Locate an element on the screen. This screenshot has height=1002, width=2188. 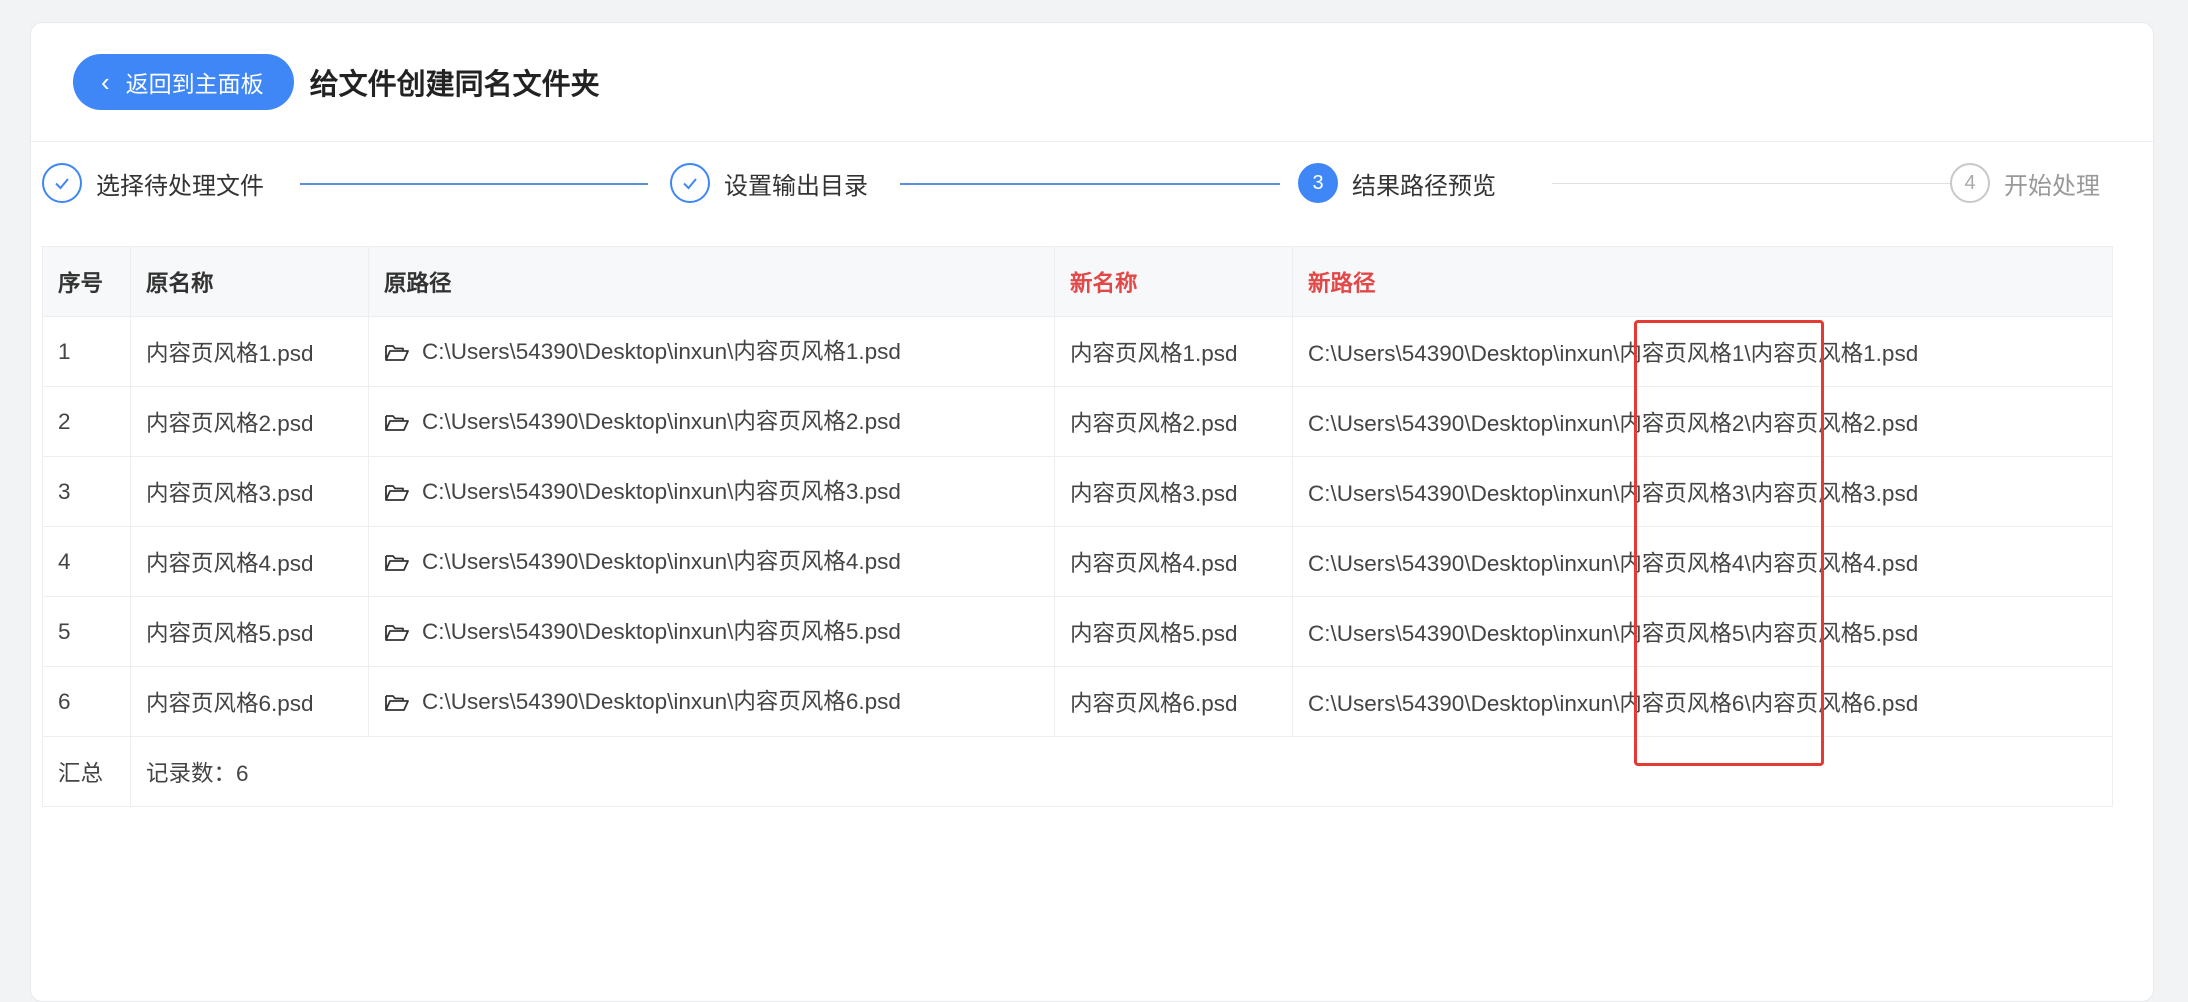
cell-orig-name: 内容页风格4.psd is located at coordinates (249, 561).